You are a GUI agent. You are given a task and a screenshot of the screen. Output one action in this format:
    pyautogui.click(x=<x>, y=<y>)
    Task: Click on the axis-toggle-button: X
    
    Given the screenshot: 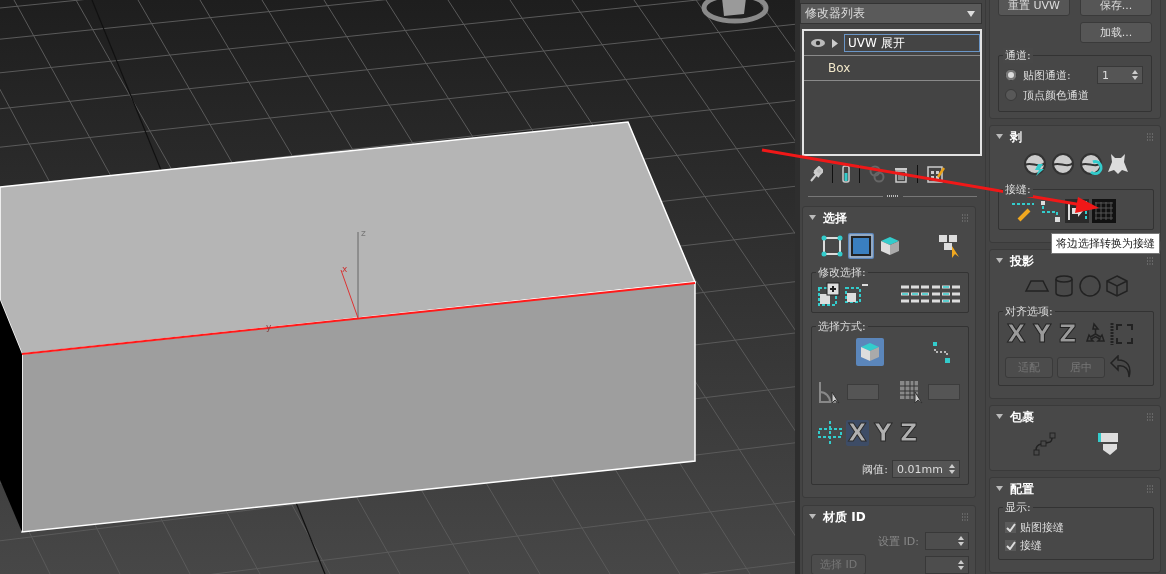 What is the action you would take?
    pyautogui.click(x=857, y=433)
    